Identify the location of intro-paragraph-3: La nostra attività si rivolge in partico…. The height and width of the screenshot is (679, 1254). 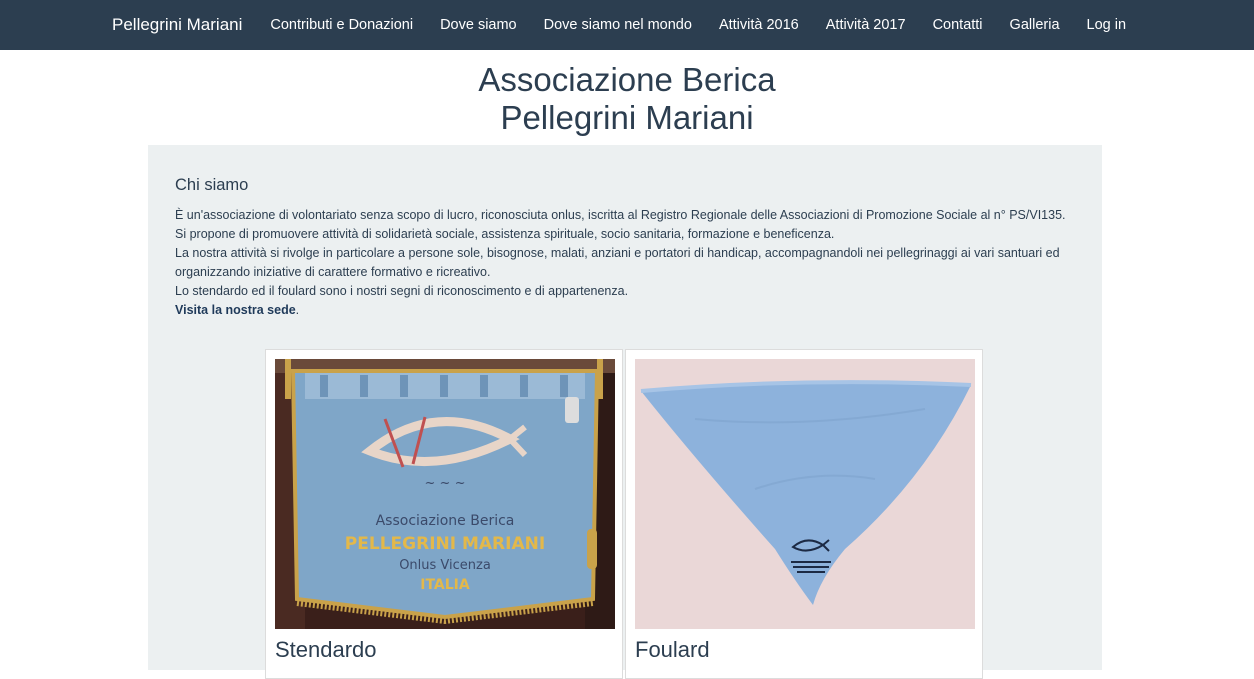
(617, 262).